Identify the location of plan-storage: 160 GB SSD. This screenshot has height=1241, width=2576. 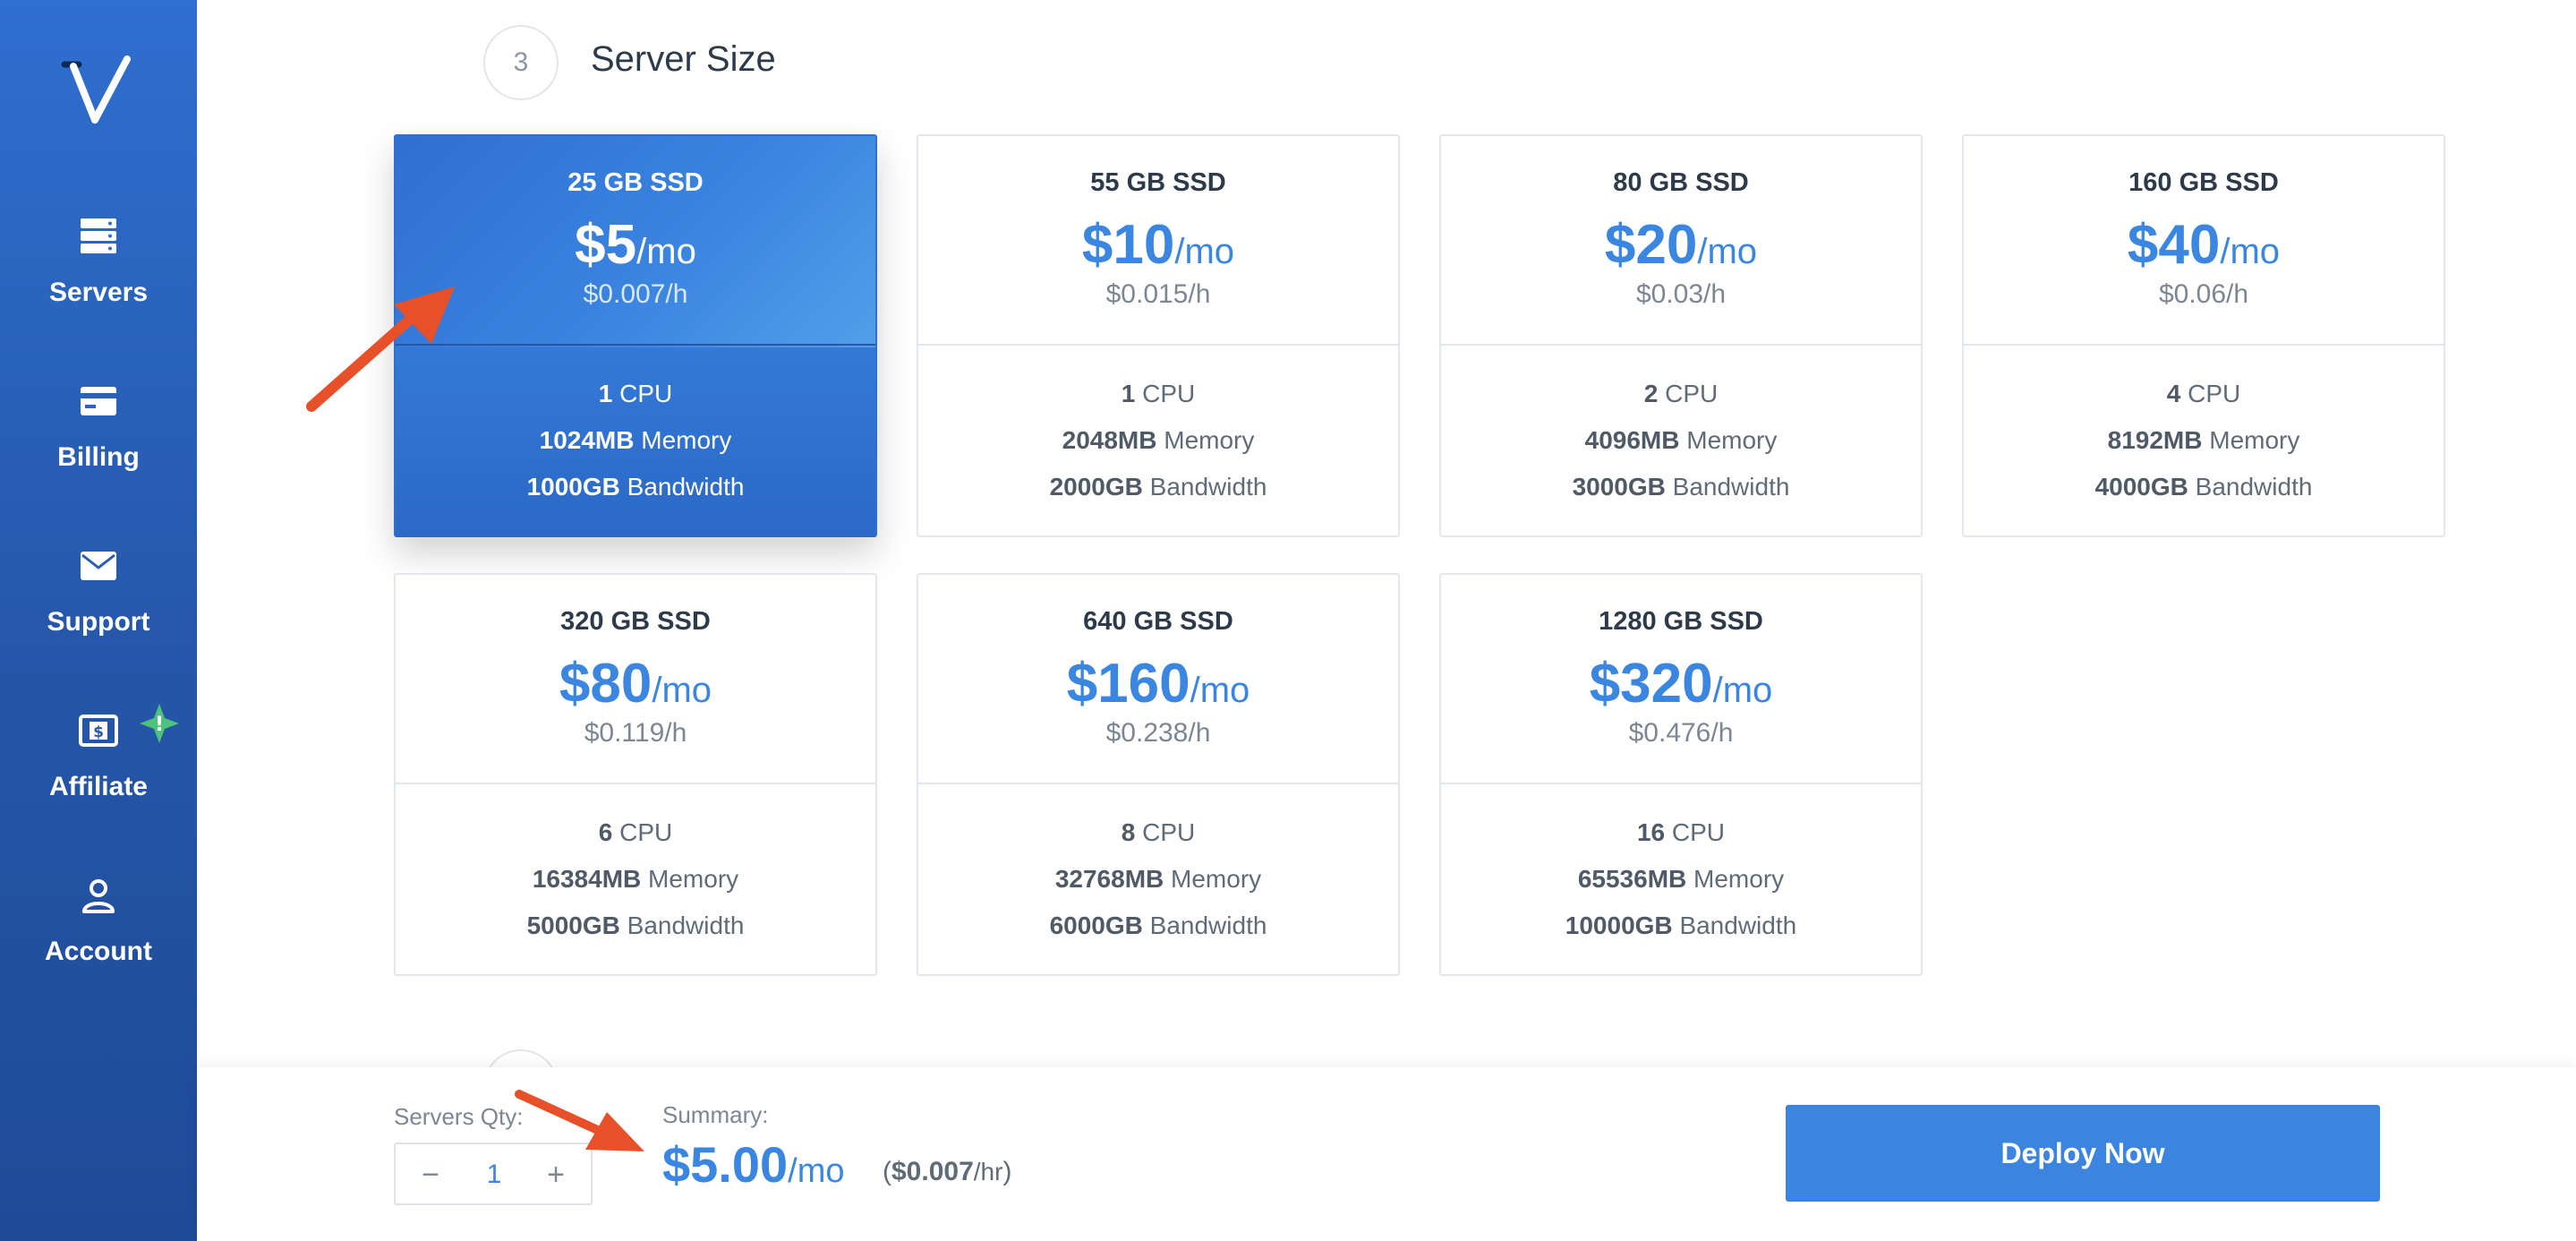
(2203, 182).